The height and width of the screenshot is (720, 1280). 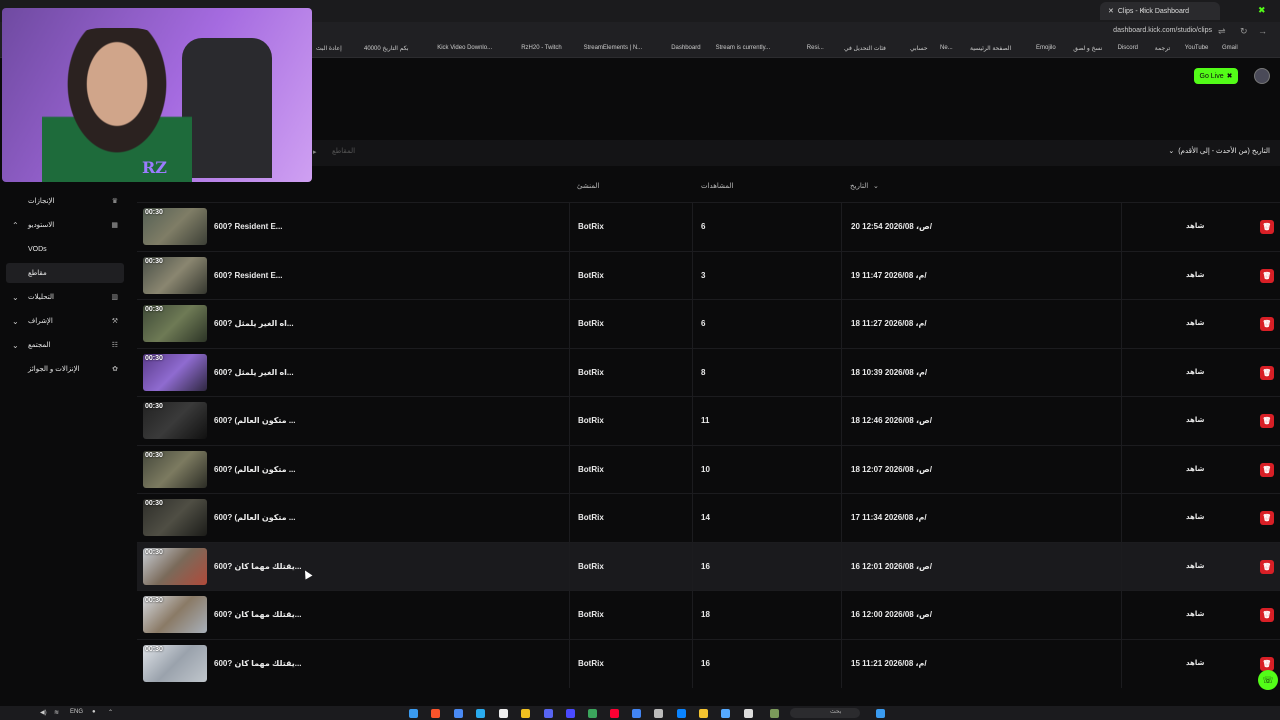 I want to click on discord-app-icon, so click(x=548, y=713).